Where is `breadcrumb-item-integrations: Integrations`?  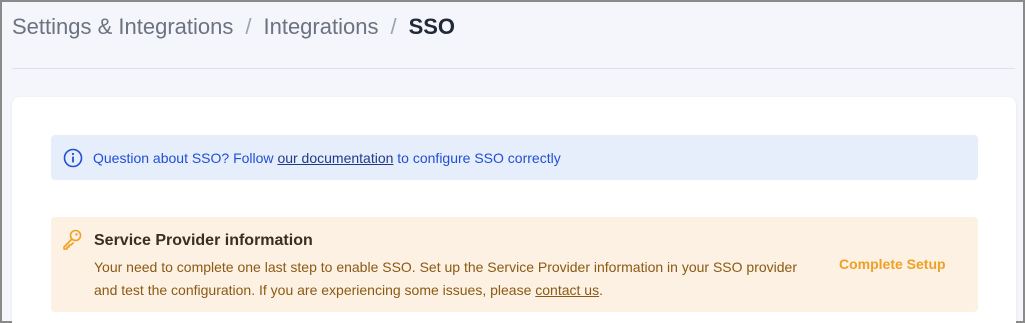 breadcrumb-item-integrations: Integrations is located at coordinates (320, 27).